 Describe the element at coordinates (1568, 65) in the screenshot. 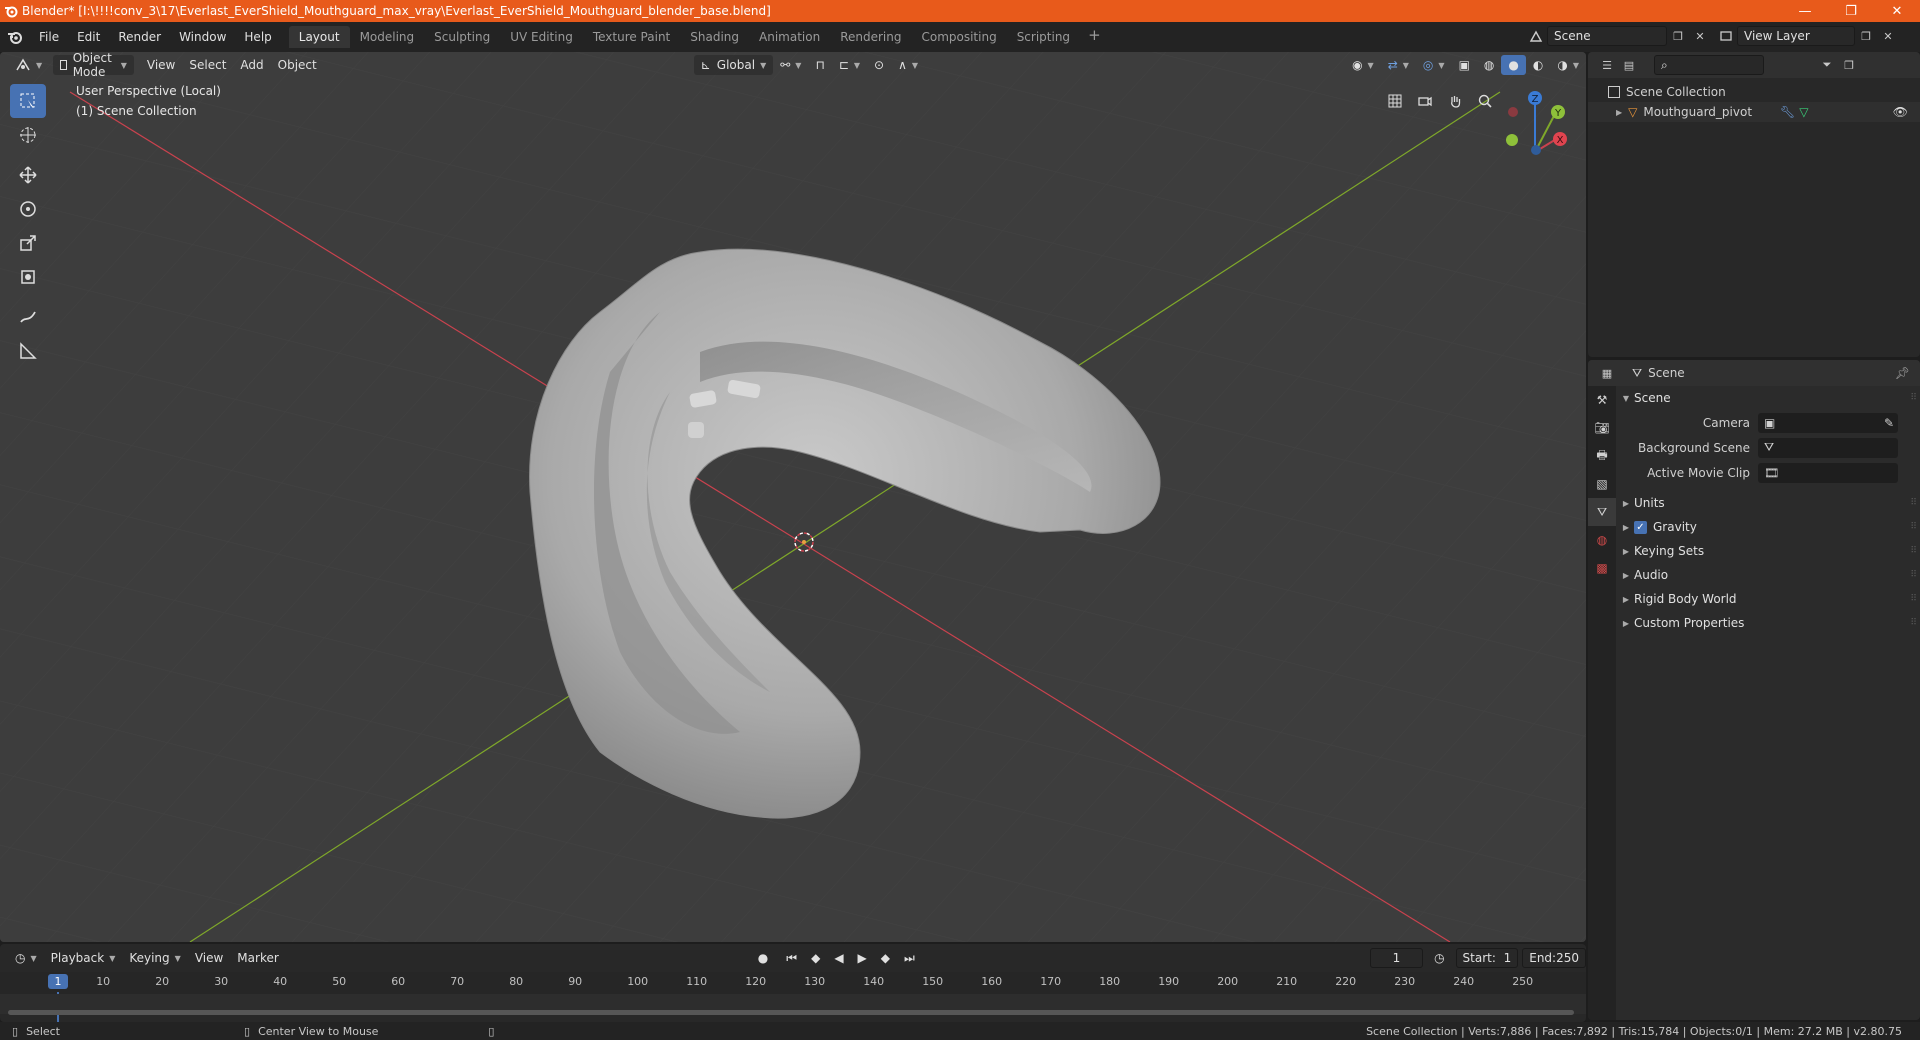

I see `rendered-shading-icon: ◑ ▼` at that location.